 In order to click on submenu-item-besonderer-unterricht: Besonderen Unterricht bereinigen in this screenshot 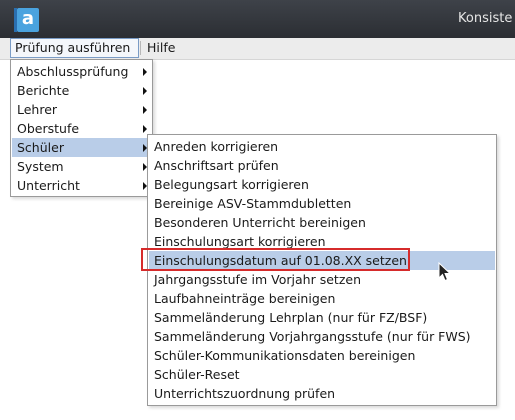, I will do `click(322, 222)`.